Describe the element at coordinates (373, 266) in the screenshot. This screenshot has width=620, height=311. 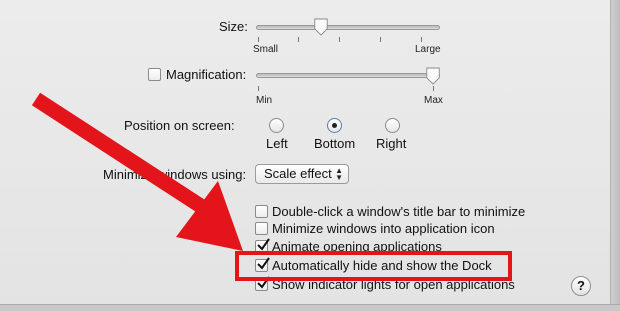
I see `highlight-box` at that location.